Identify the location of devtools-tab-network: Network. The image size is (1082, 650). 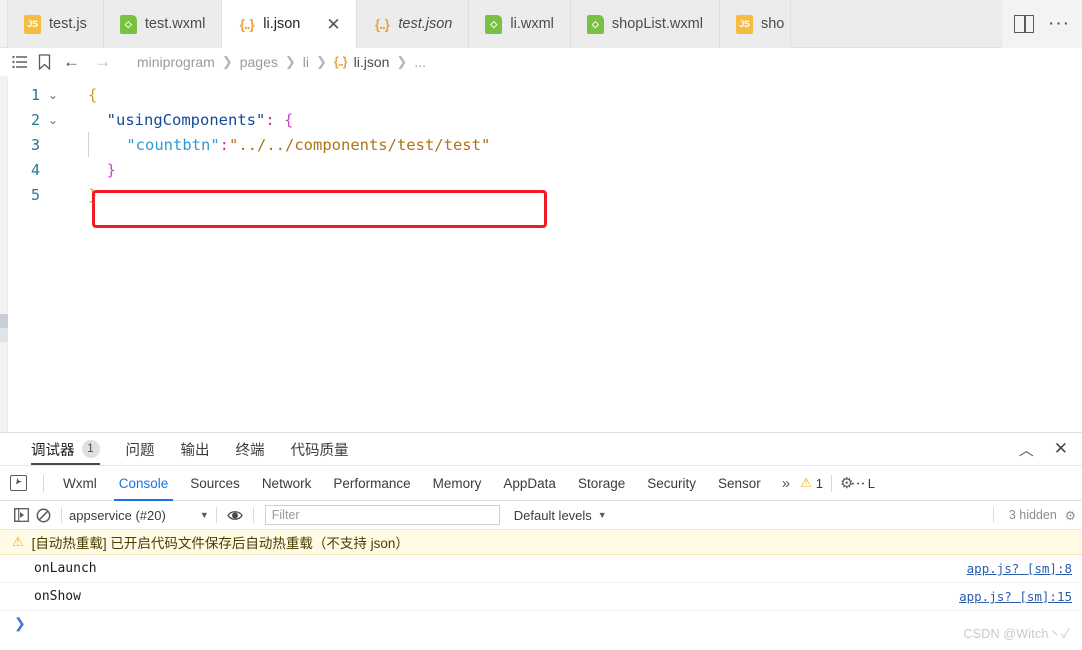
(287, 483).